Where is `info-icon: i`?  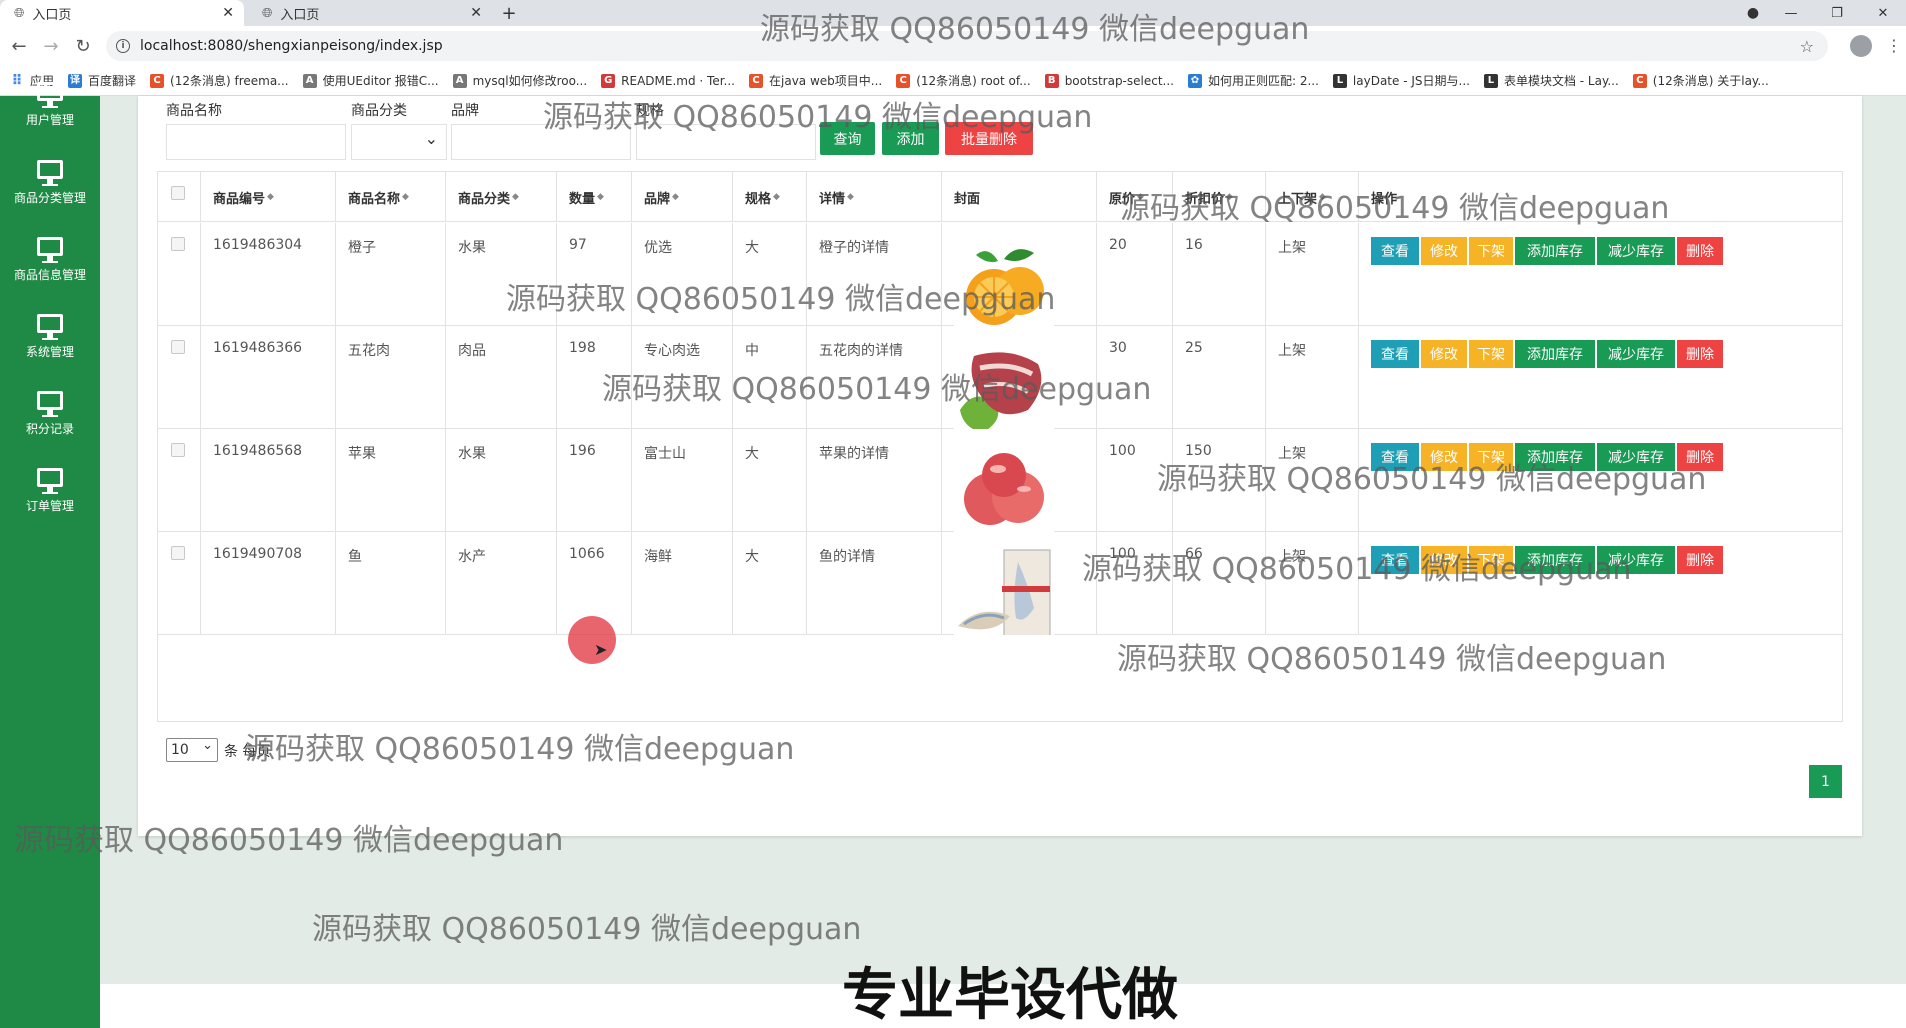 info-icon: i is located at coordinates (123, 46).